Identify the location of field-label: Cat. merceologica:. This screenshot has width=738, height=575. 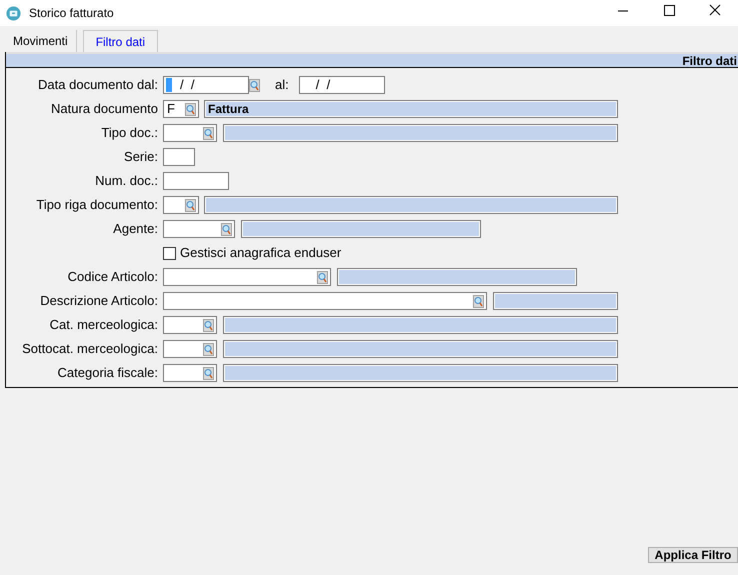
(104, 324).